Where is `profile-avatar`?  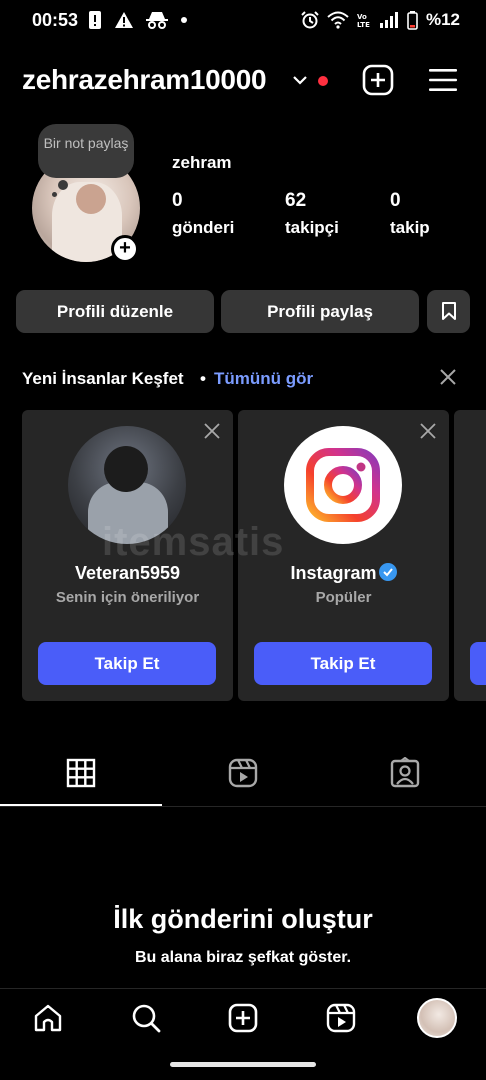
profile-avatar is located at coordinates (437, 1018).